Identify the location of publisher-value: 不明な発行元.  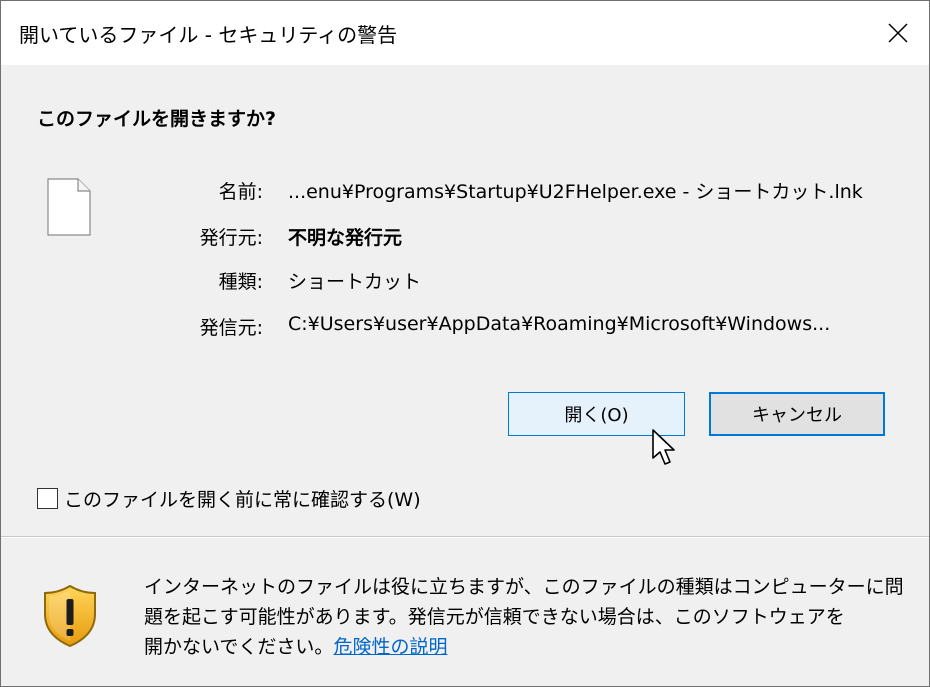
(345, 238).